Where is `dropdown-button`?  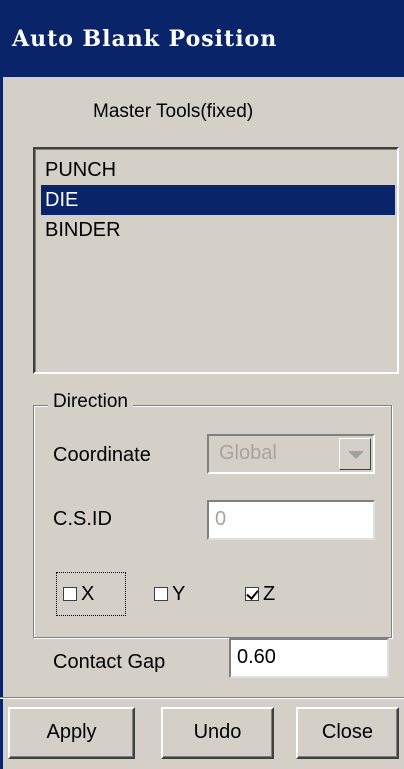
dropdown-button is located at coordinates (355, 454).